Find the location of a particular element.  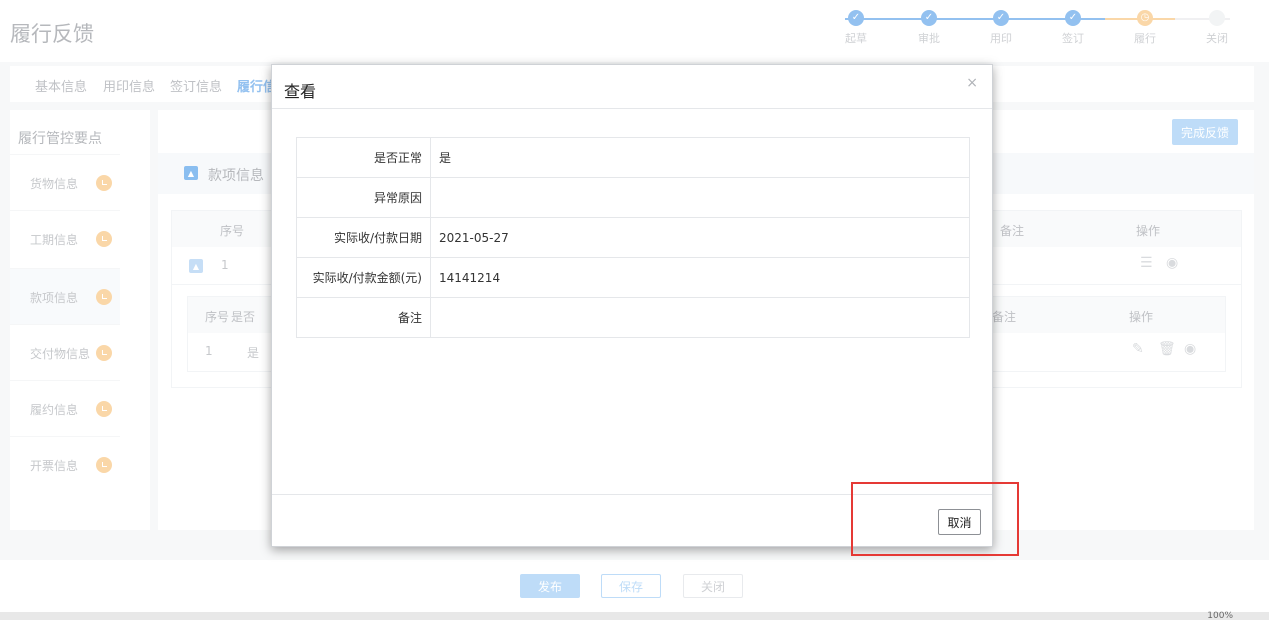

field-label: 实际收/付款日期 is located at coordinates (363, 237).